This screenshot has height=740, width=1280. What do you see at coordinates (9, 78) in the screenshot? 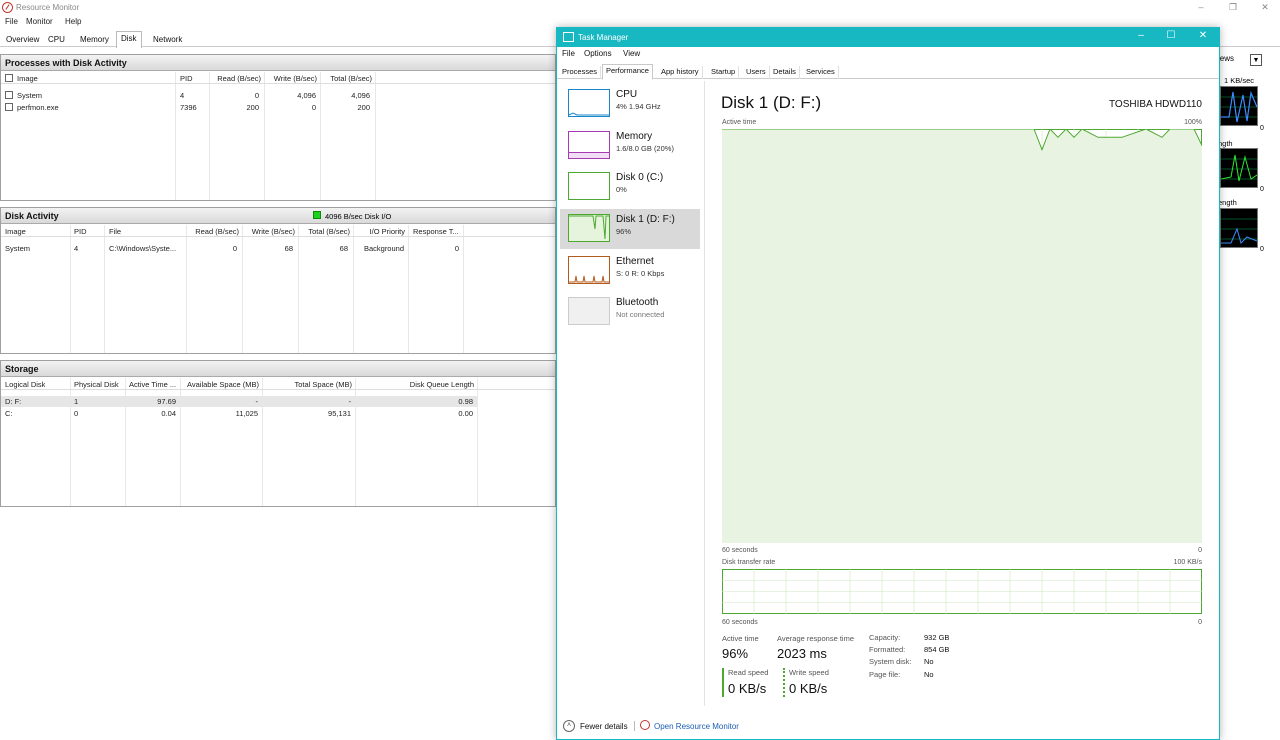
I see `select-all-checkbox` at bounding box center [9, 78].